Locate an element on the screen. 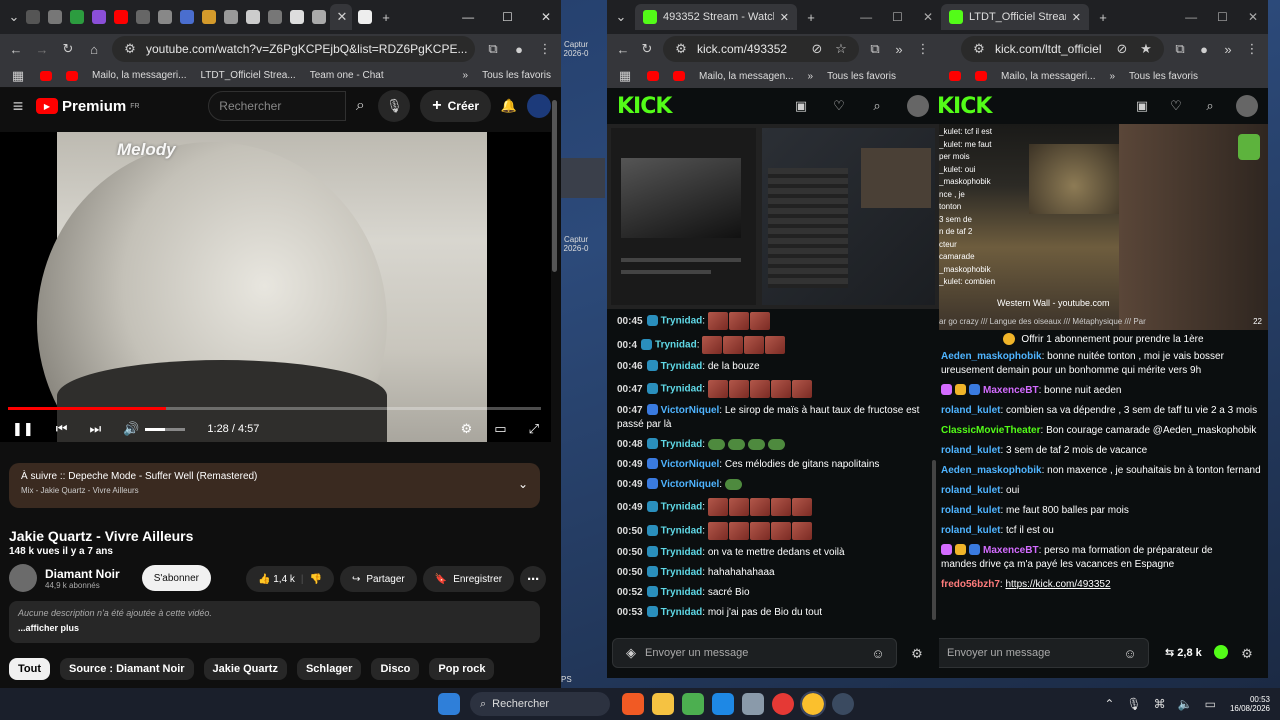 The height and width of the screenshot is (720, 1280). volume-slider is located at coordinates (165, 429).